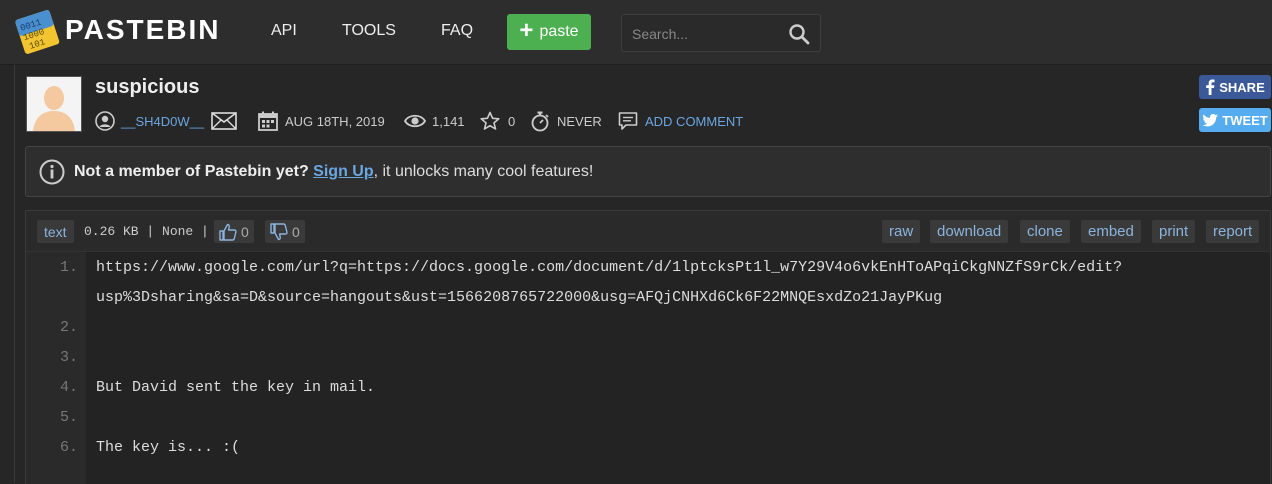 This screenshot has width=1272, height=484. Describe the element at coordinates (648, 448) in the screenshot. I see `code-line: 6. The key is... :(` at that location.